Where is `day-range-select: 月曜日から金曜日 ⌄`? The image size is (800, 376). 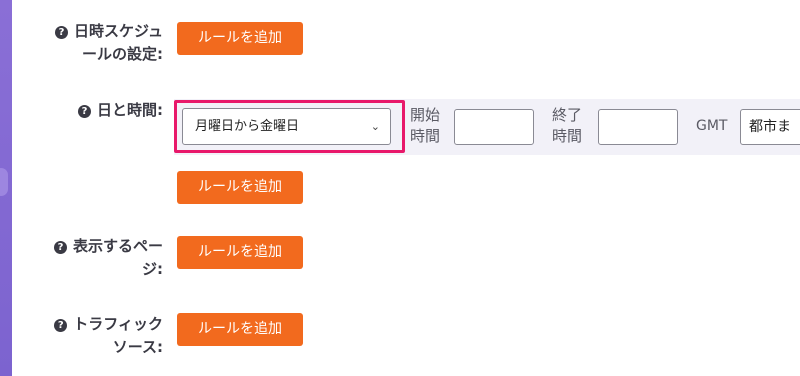
day-range-select: 月曜日から金曜日 ⌄ is located at coordinates (286, 126).